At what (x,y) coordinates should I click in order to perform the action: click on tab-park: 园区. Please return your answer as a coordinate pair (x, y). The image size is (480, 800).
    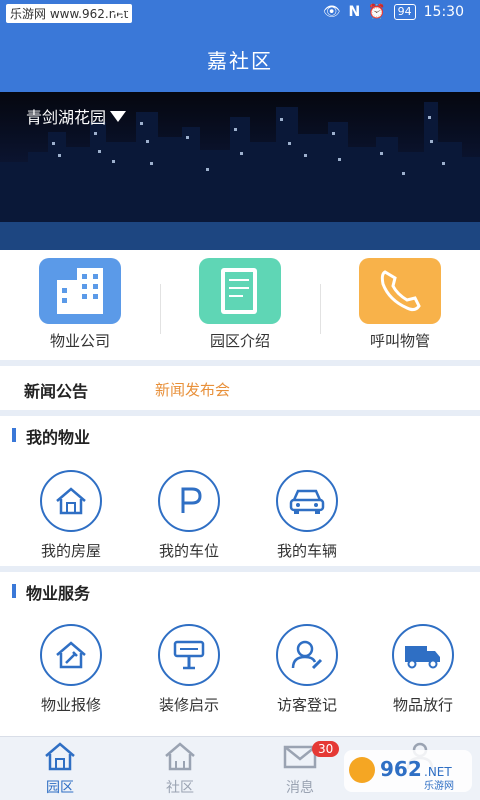
    Looking at the image, I should click on (60, 769).